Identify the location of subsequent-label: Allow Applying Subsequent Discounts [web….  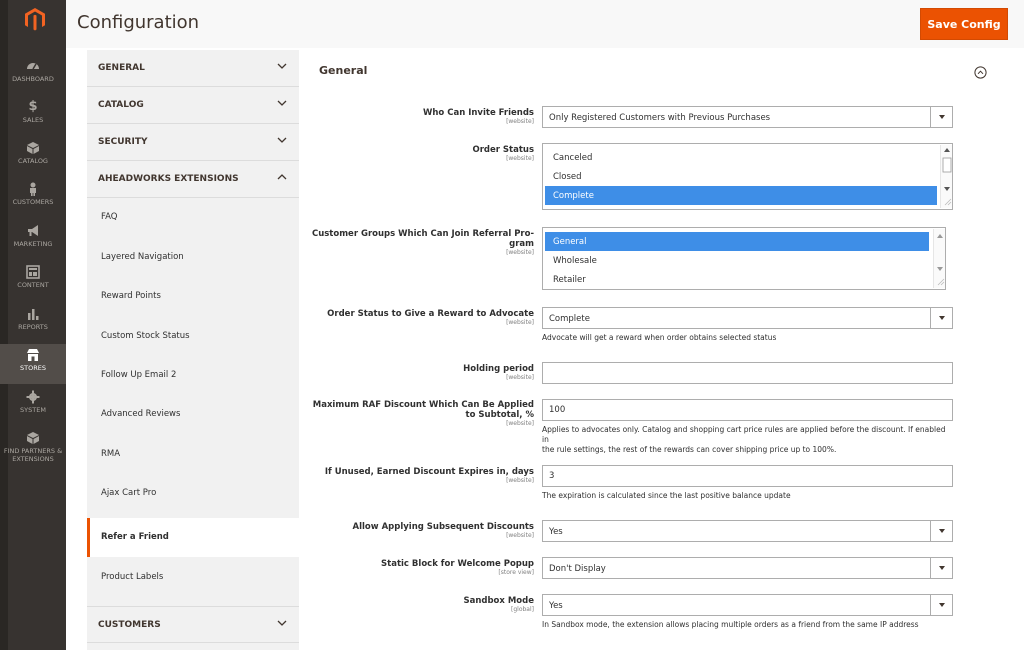
(443, 530).